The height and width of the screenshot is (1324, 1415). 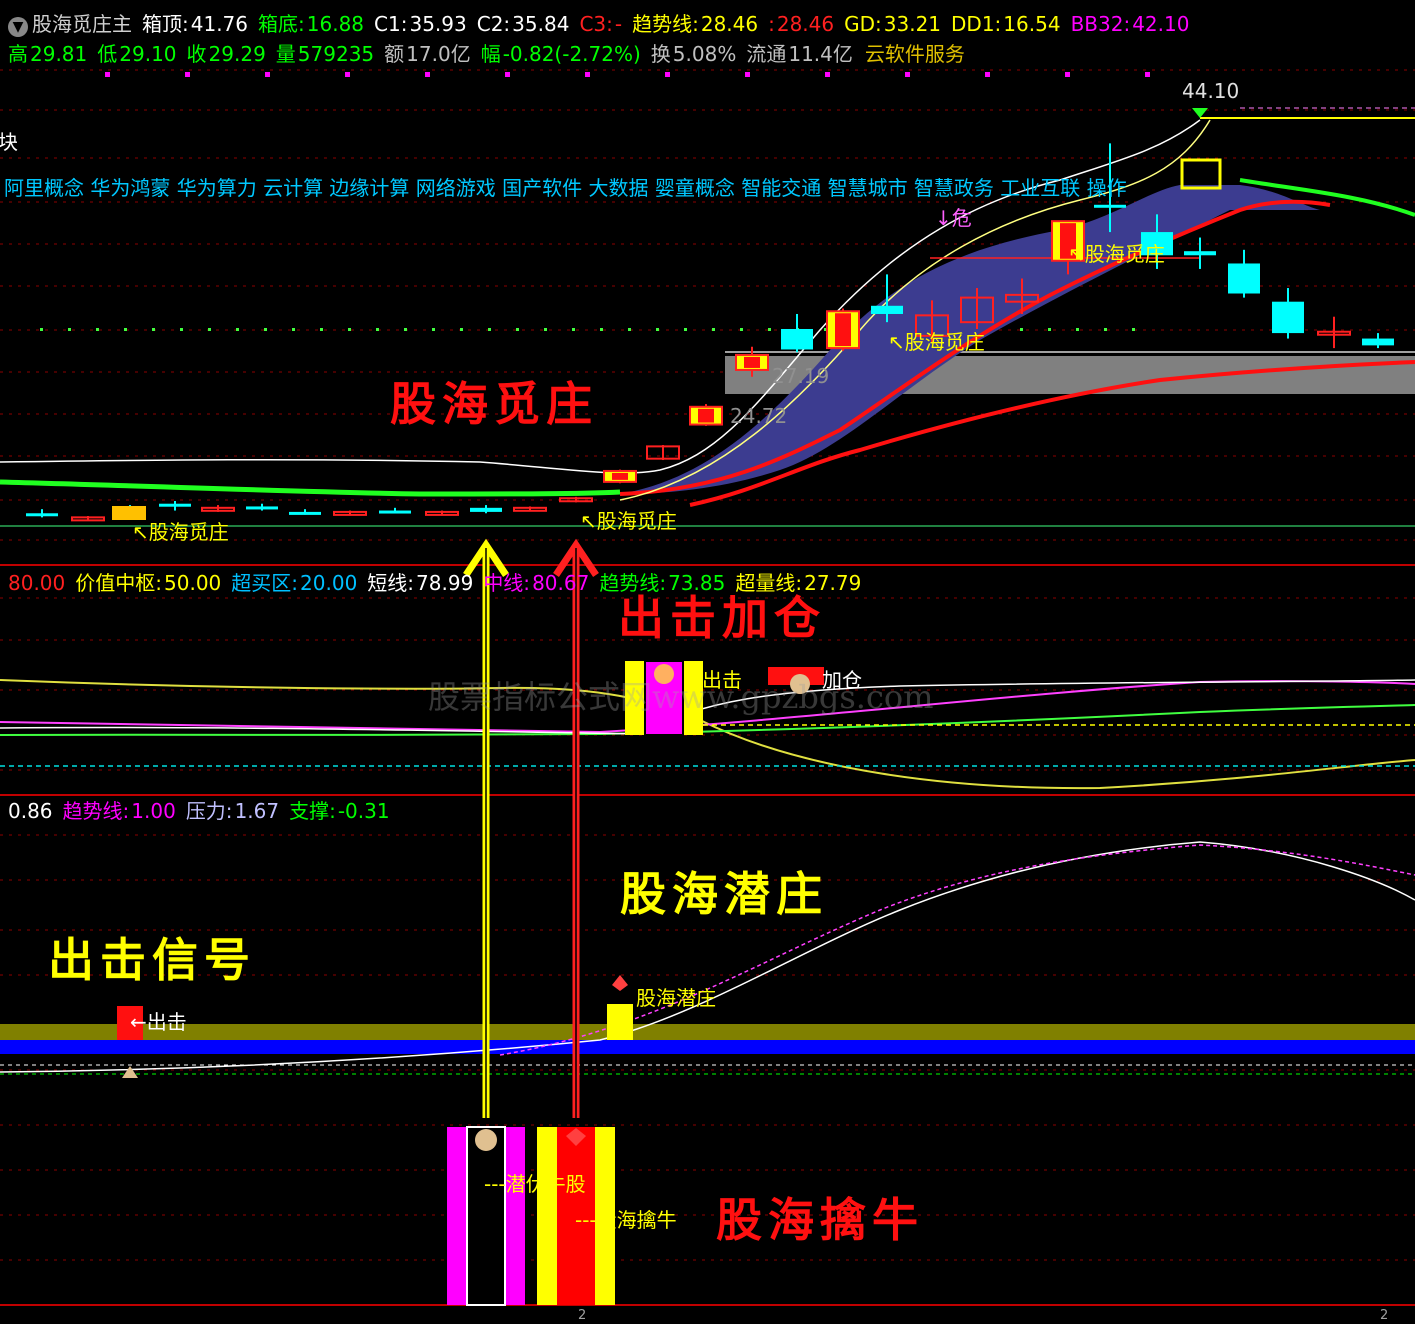 I want to click on tag-latent: 股海潜庄, so click(x=676, y=998).